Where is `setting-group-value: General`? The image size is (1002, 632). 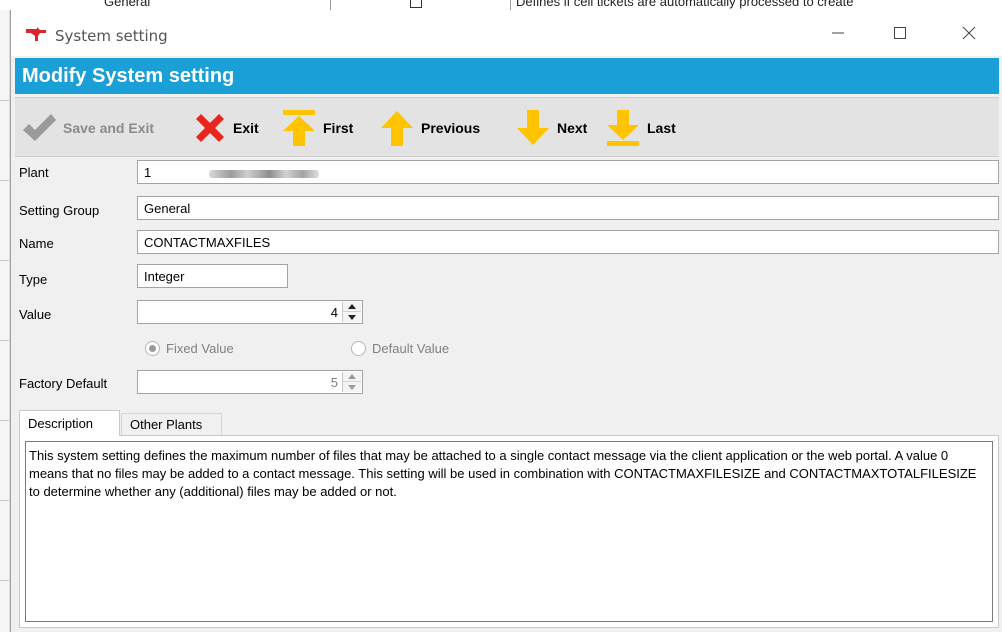
setting-group-value: General is located at coordinates (167, 208).